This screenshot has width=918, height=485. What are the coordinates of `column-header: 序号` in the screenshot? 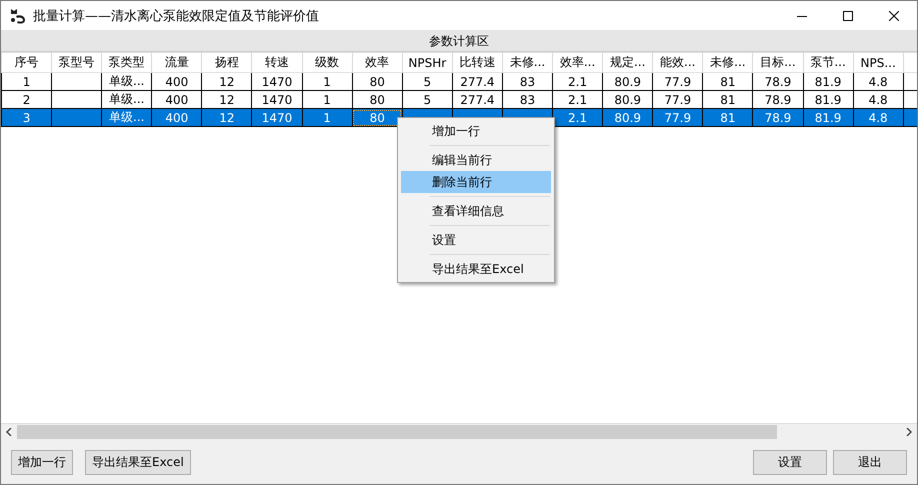 It's located at (27, 62).